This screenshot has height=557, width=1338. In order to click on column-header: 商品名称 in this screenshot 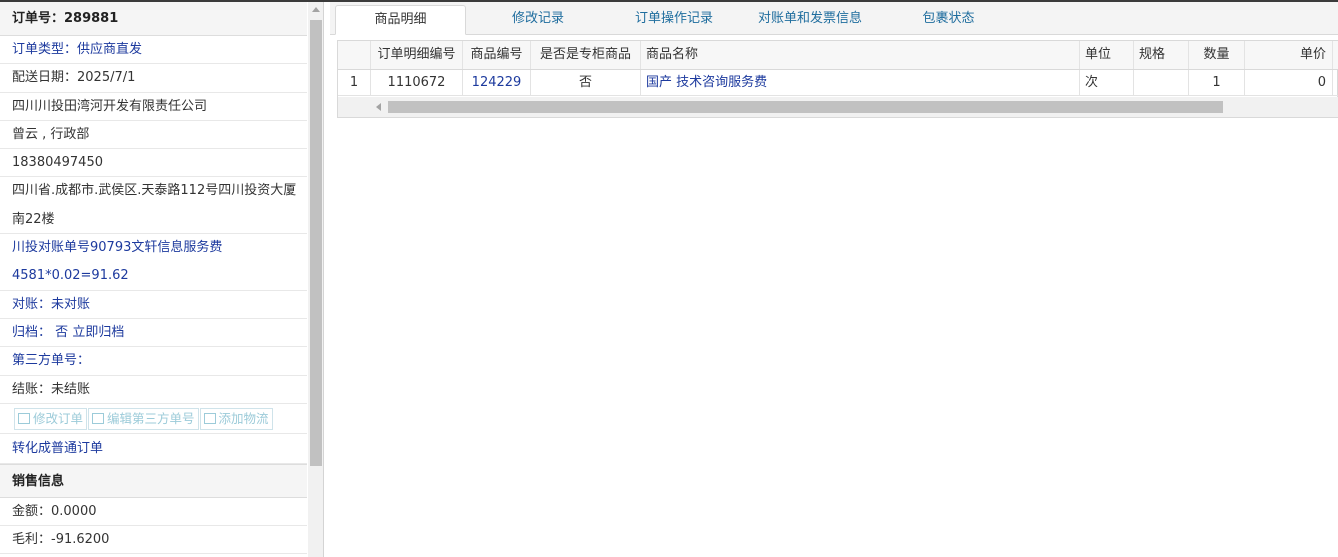, I will do `click(860, 55)`.